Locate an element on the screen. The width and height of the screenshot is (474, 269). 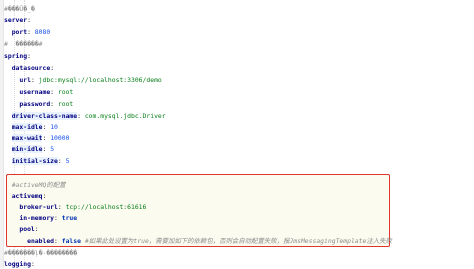
code-line: initial-size: 5 is located at coordinates (36, 161).